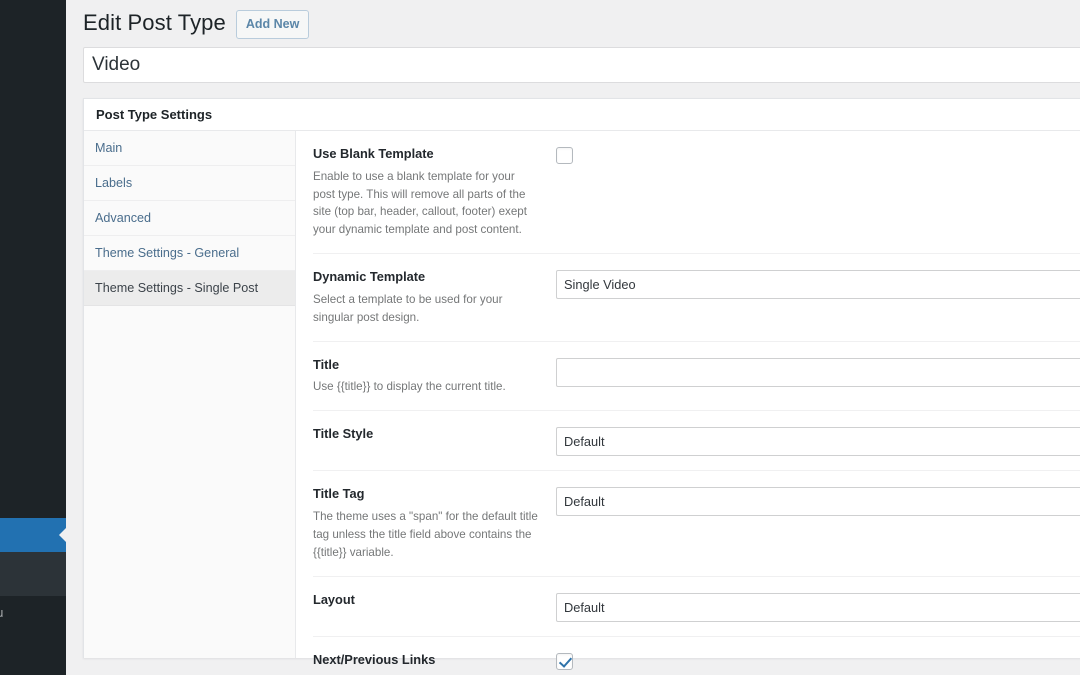 The width and height of the screenshot is (1080, 675). Describe the element at coordinates (582, 115) in the screenshot. I see `metabox-header: Post Type Settings` at that location.